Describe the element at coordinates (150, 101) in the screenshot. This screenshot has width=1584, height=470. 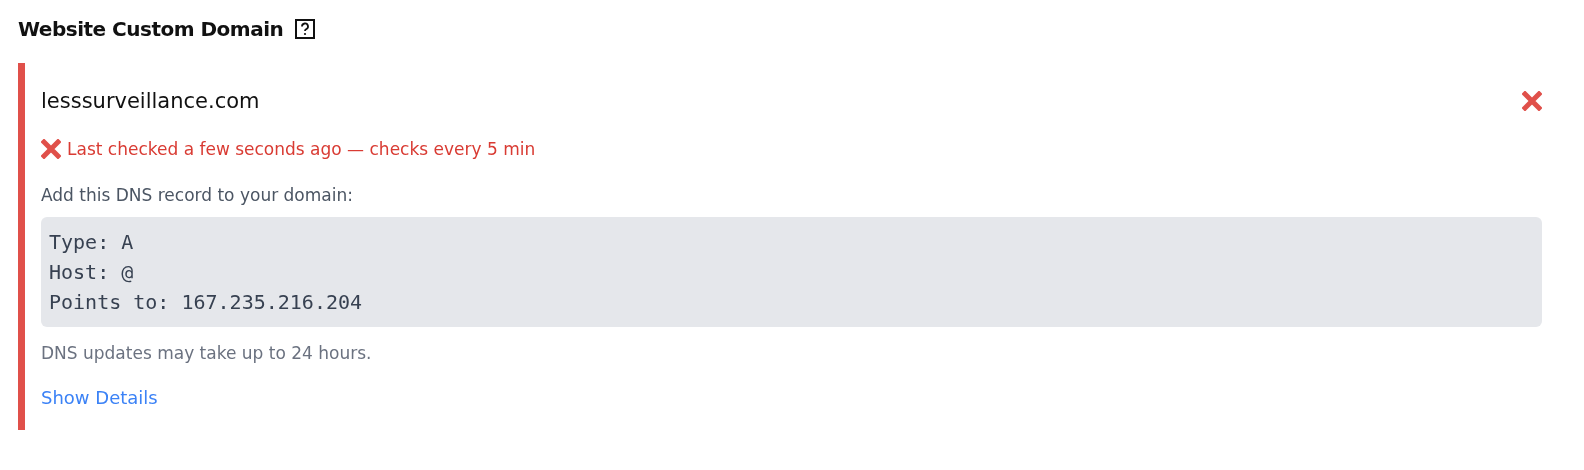
I see `domain-name: lesssurveillance.com` at that location.